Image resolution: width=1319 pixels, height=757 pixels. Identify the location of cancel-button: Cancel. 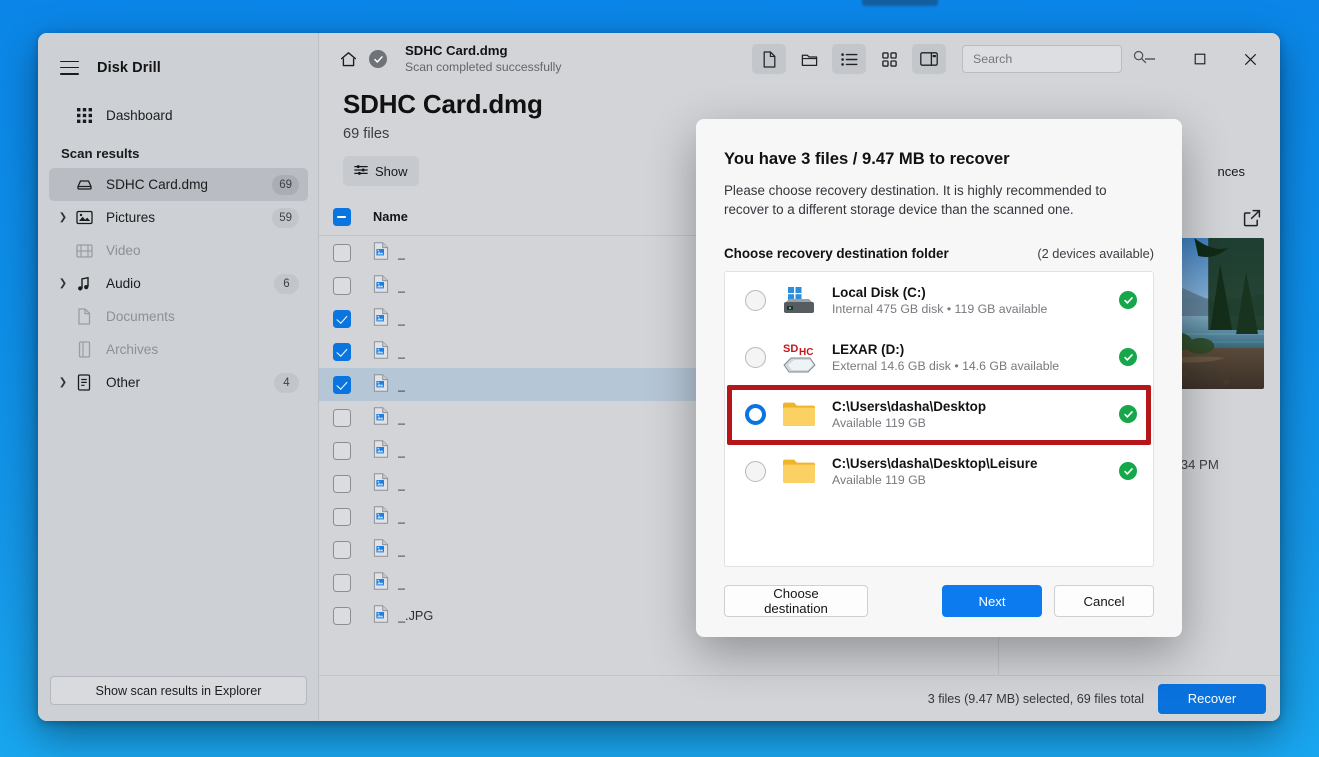
(1104, 601).